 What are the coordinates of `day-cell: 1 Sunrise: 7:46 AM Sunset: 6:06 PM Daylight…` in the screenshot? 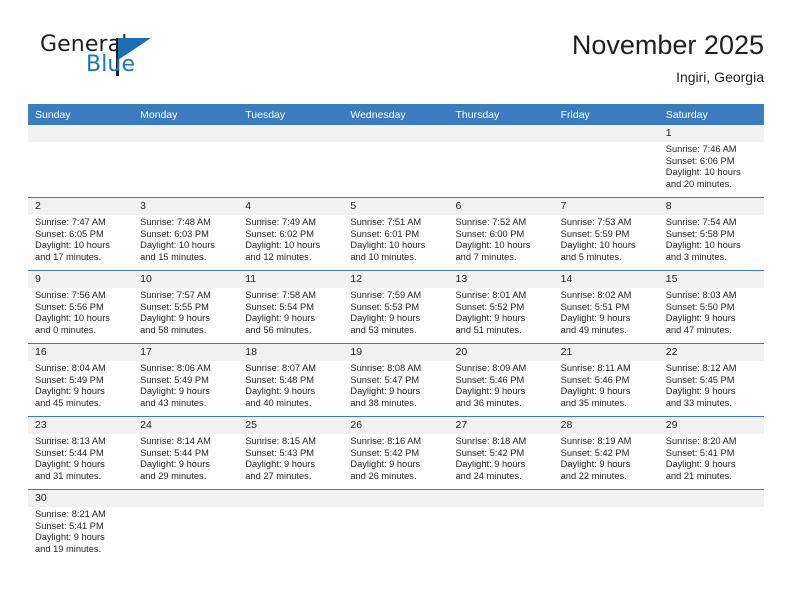 It's located at (711, 161).